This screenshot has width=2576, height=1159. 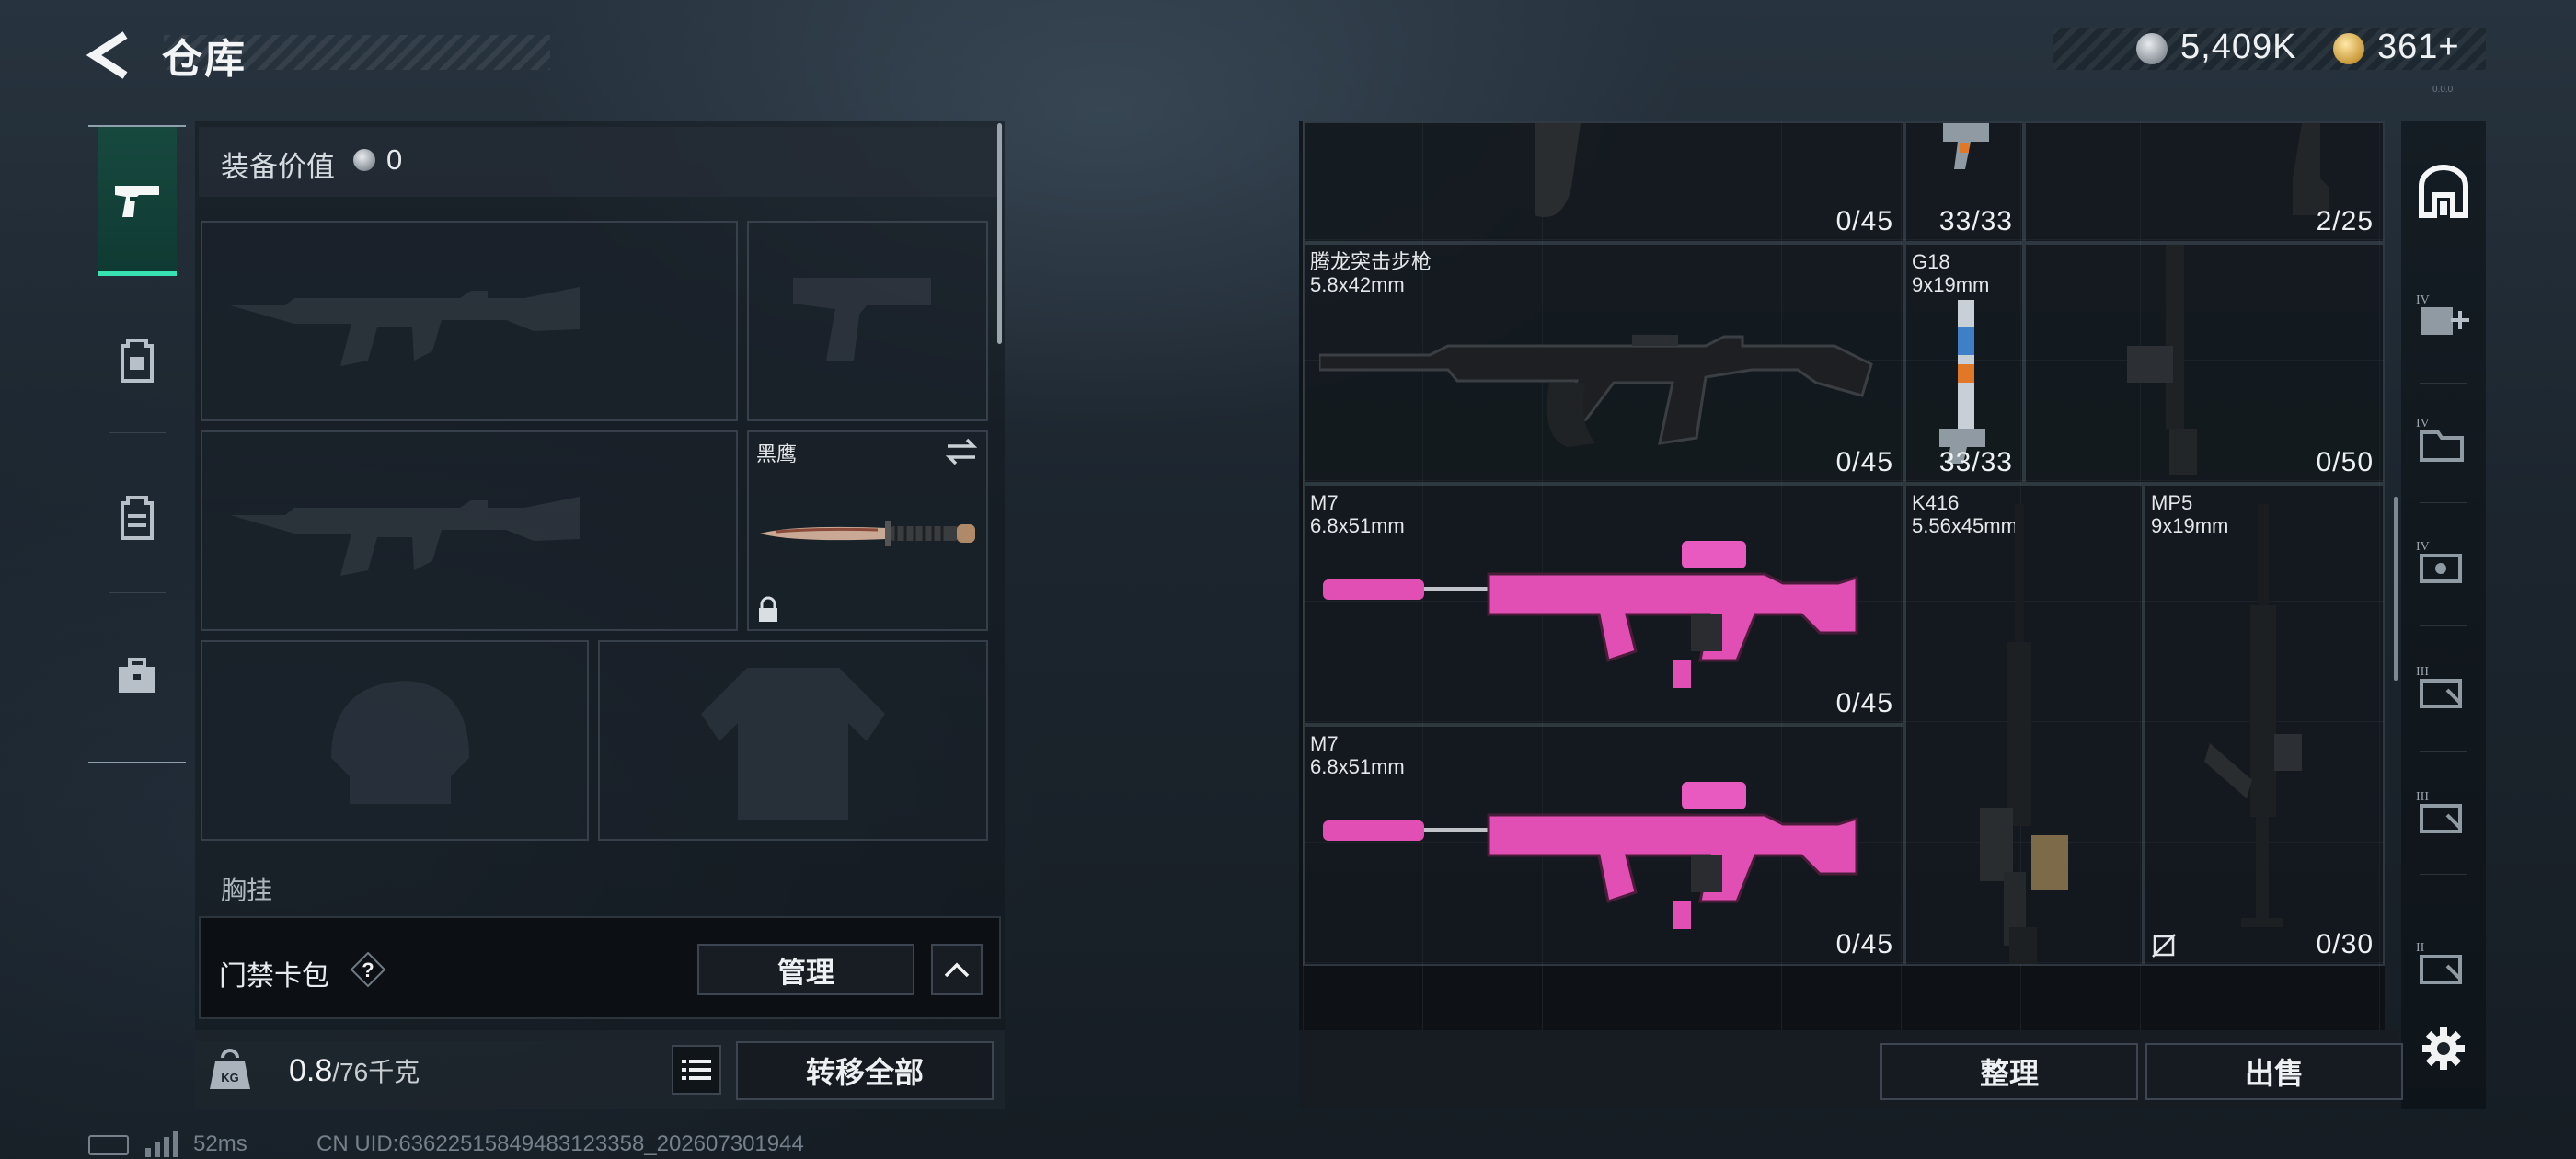 I want to click on gold-coin-icon, so click(x=2348, y=48).